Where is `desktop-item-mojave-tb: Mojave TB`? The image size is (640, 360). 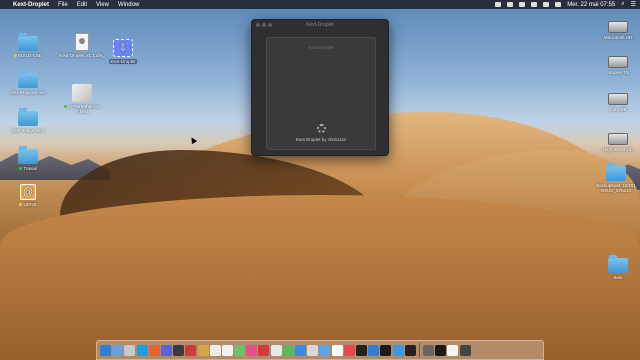 desktop-item-mojave-tb: Mojave TB is located at coordinates (617, 65).